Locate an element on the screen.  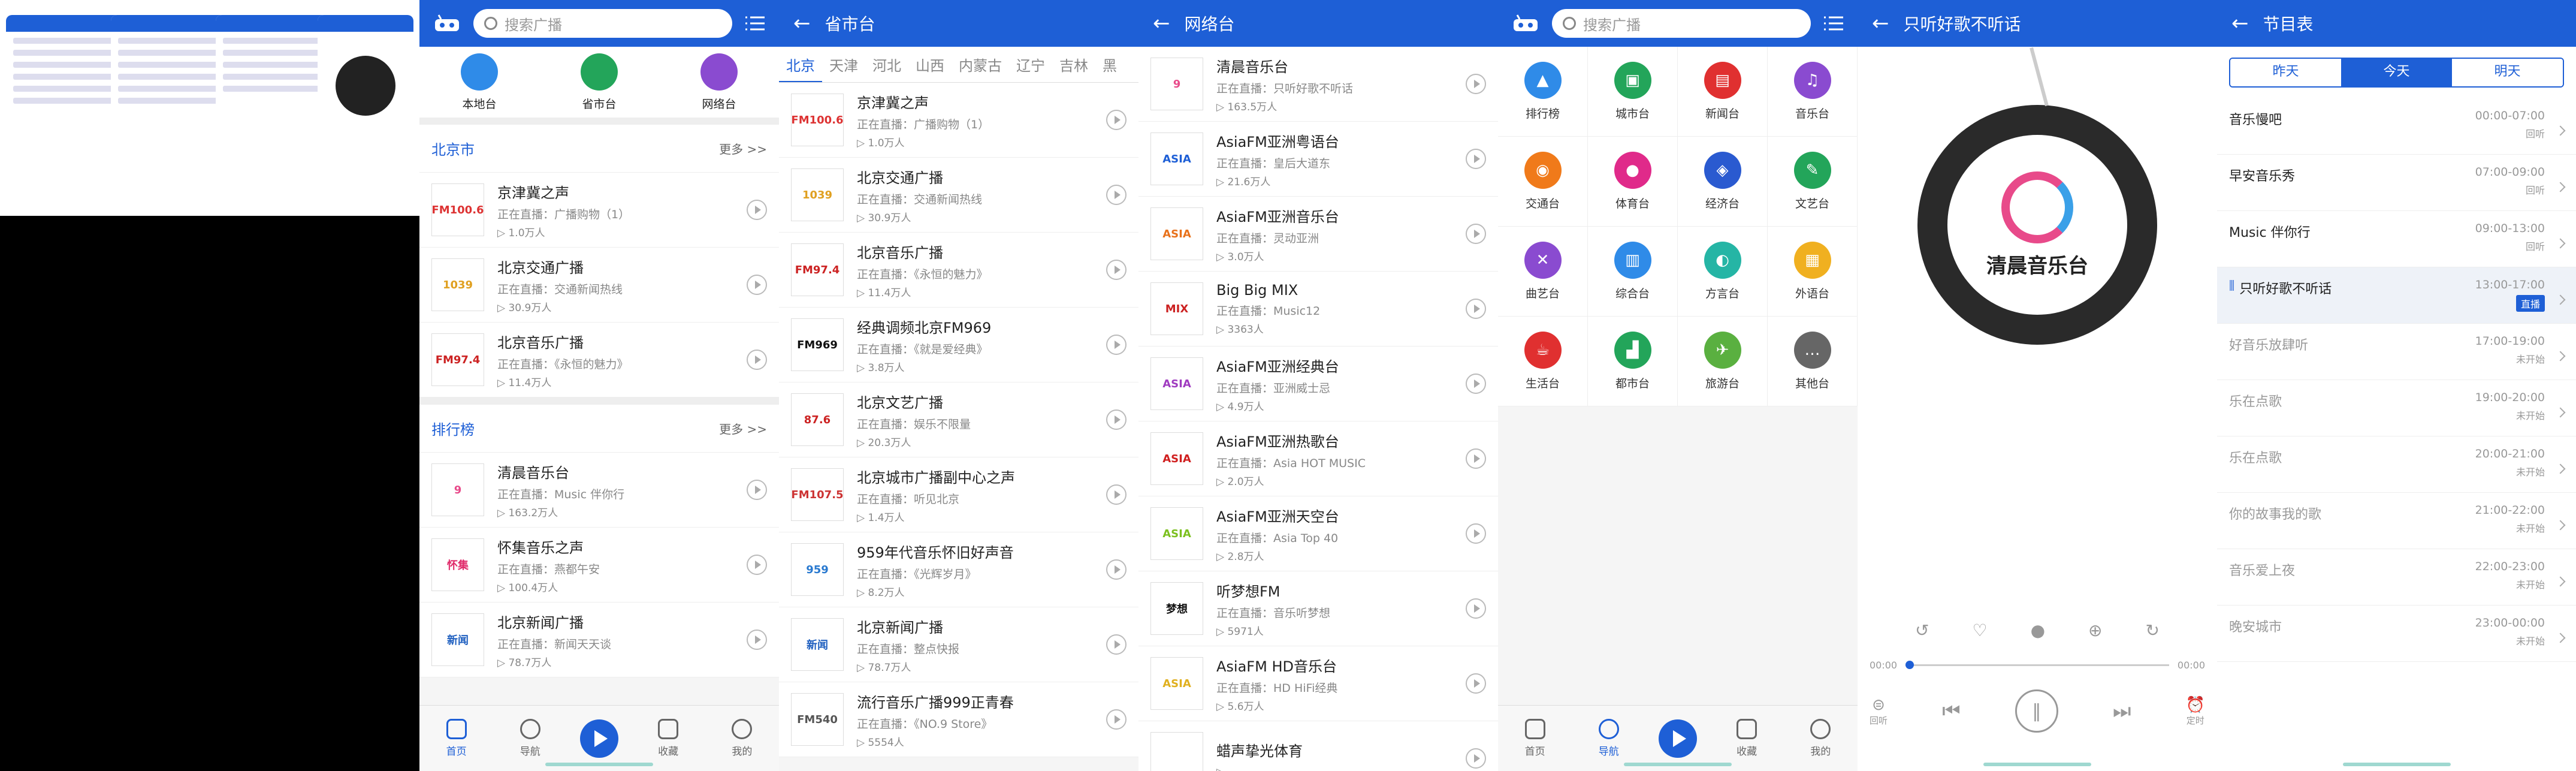
next-icon: ⏭ is located at coordinates (2122, 711).